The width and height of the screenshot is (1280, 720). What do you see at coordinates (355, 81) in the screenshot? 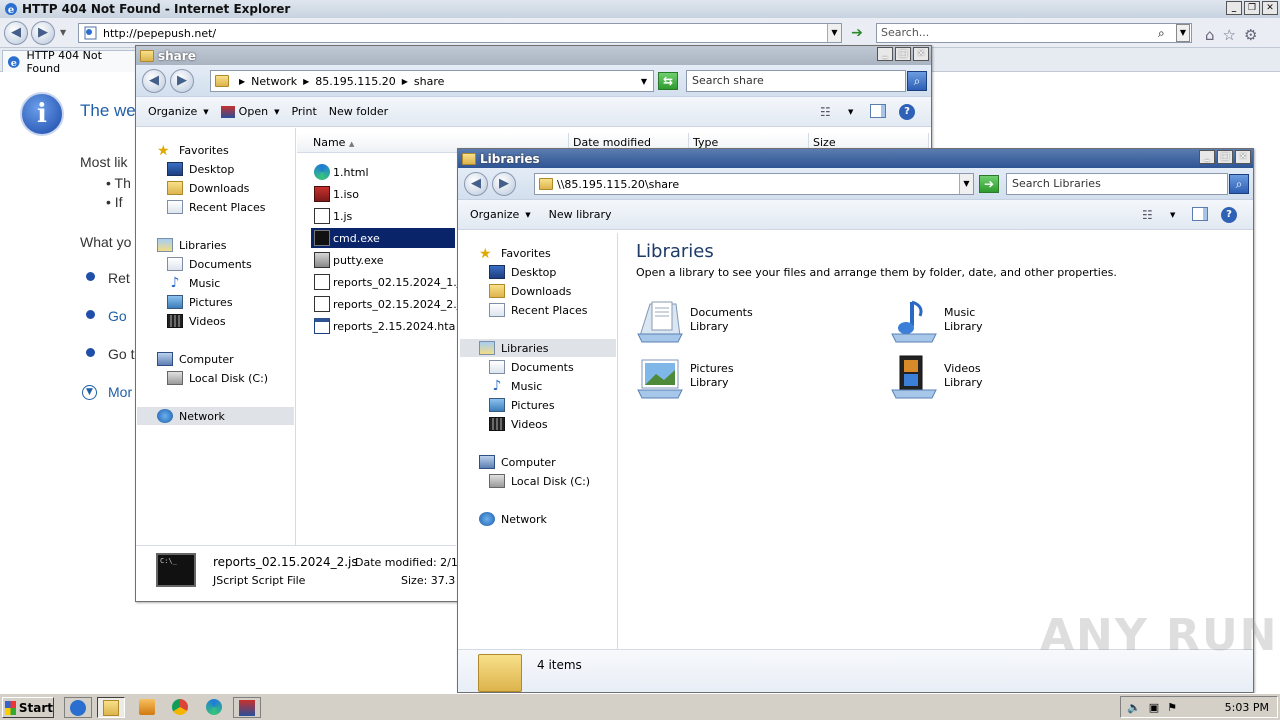
I see `breadcrumb-ip: 85.195.115.20` at bounding box center [355, 81].